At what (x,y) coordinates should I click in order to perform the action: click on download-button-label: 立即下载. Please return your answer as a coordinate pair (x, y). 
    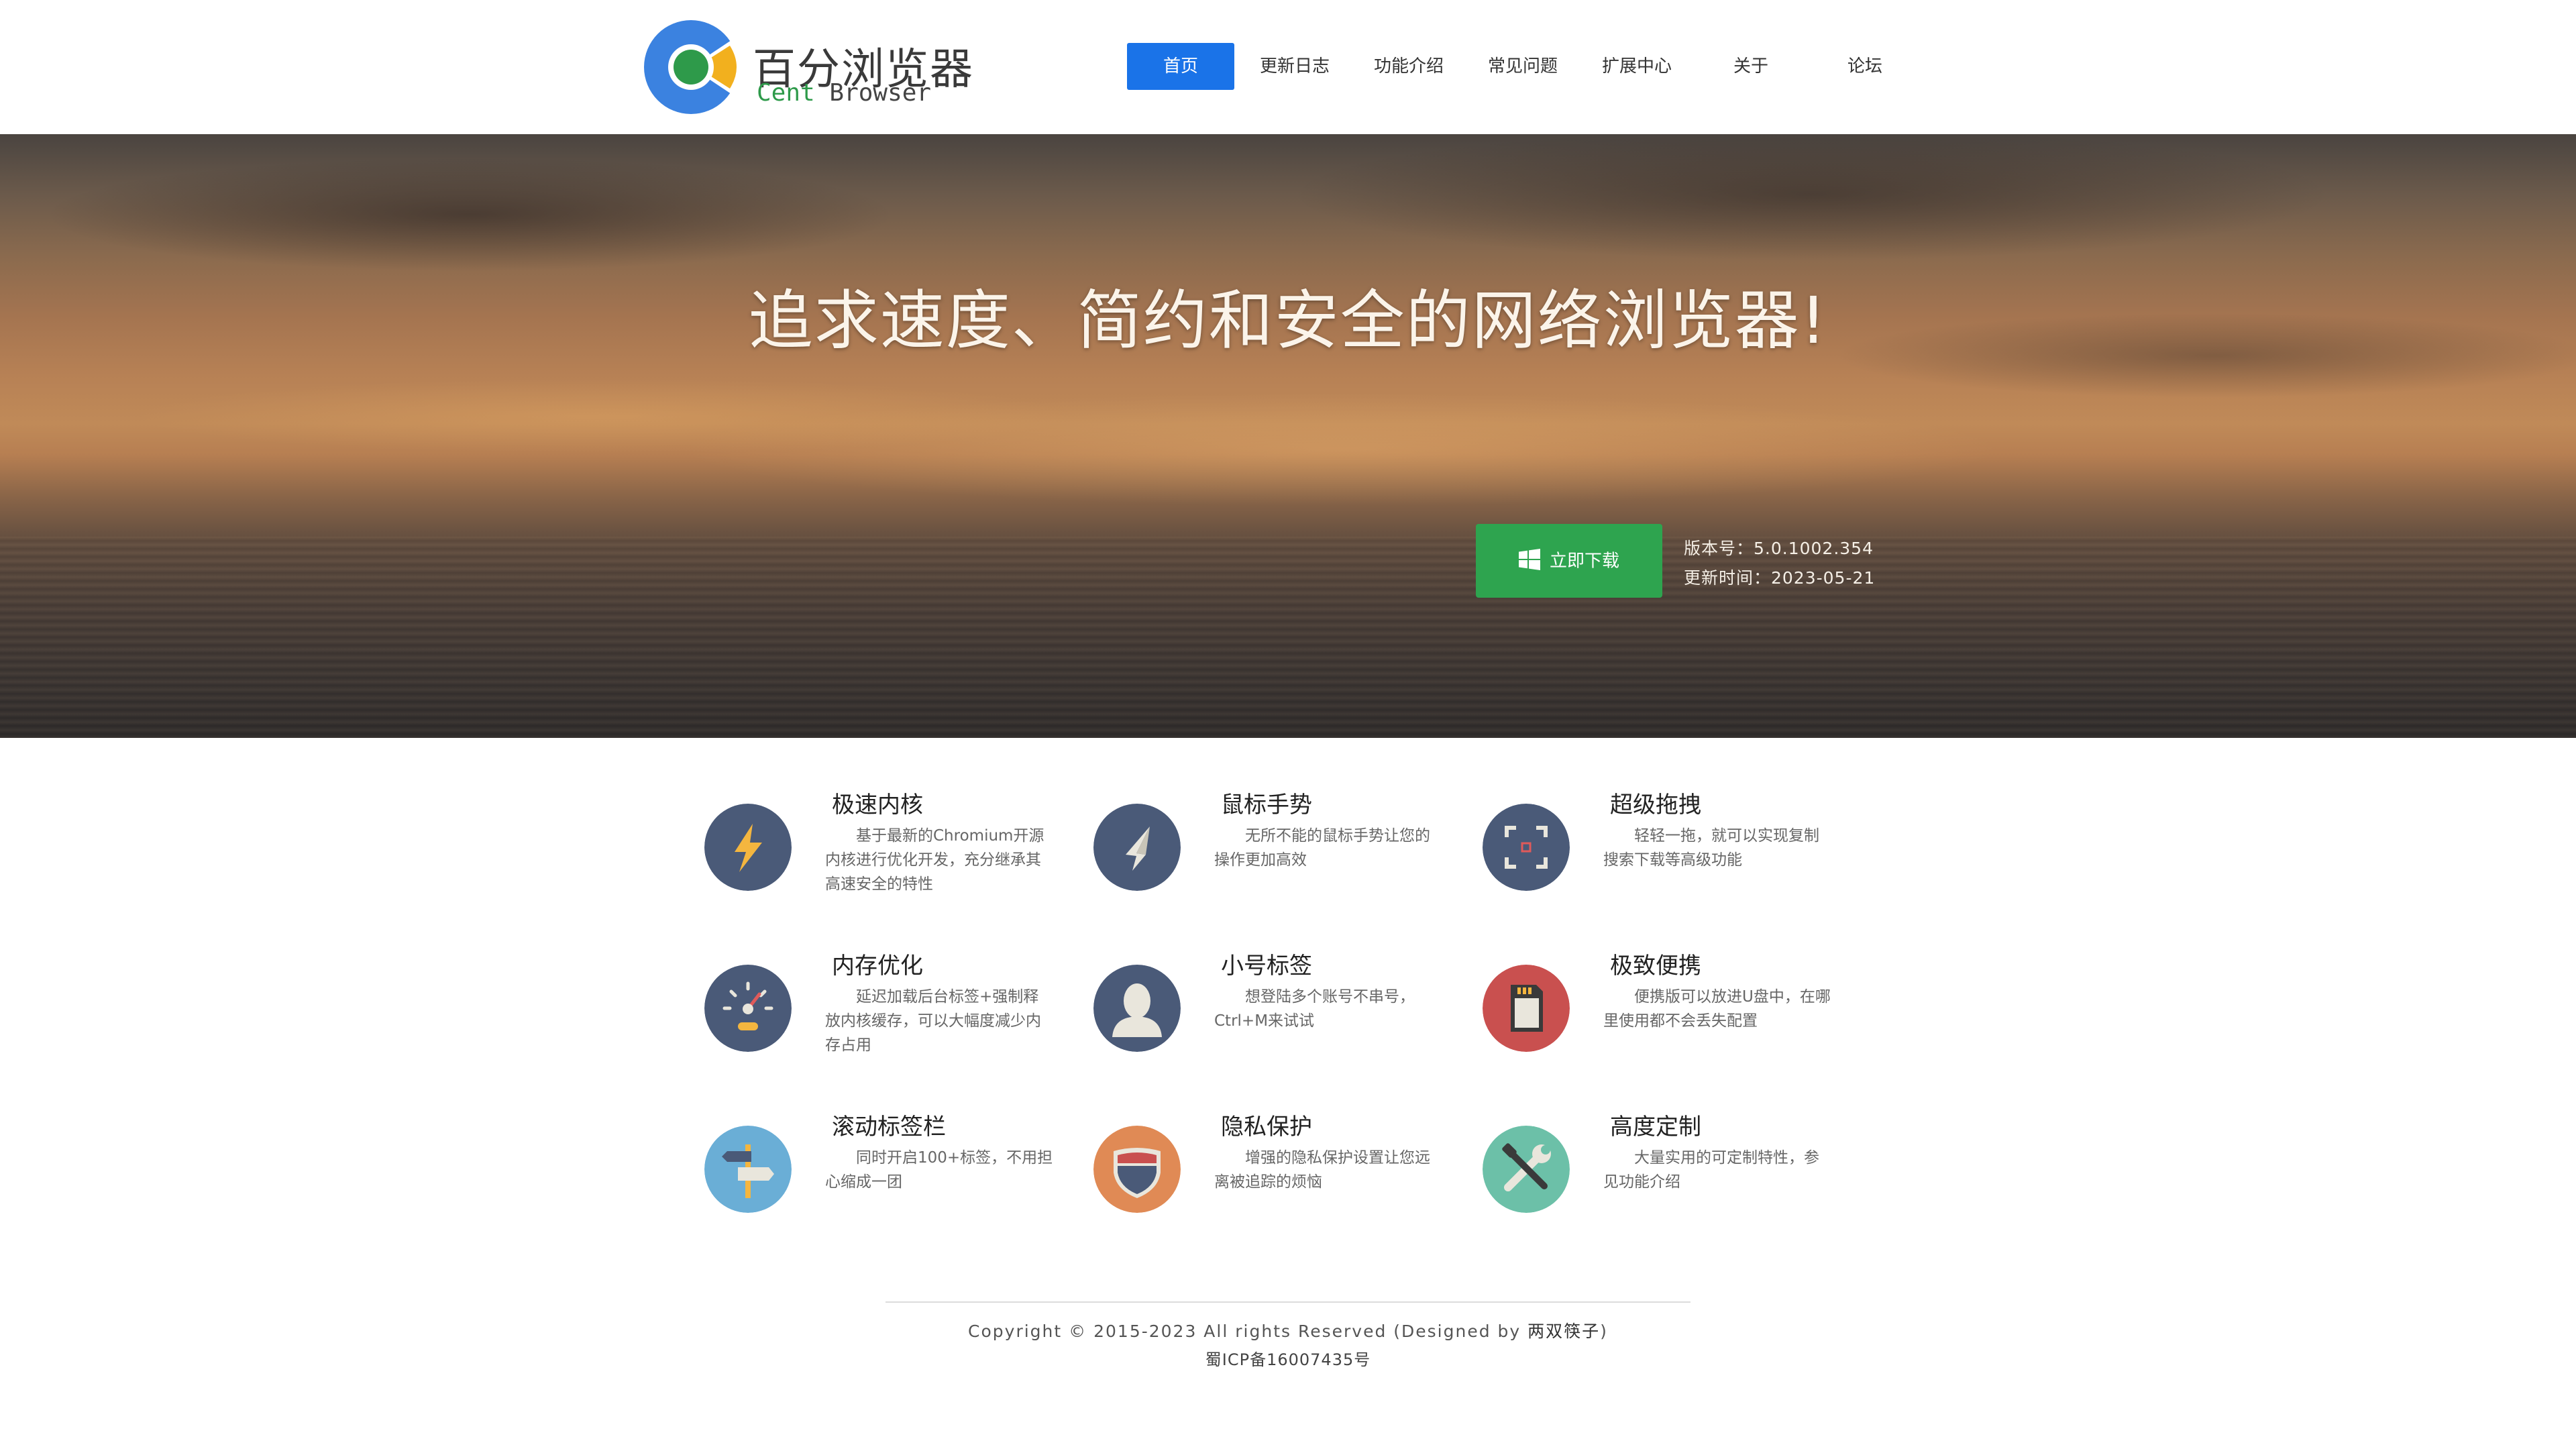
    Looking at the image, I should click on (1584, 561).